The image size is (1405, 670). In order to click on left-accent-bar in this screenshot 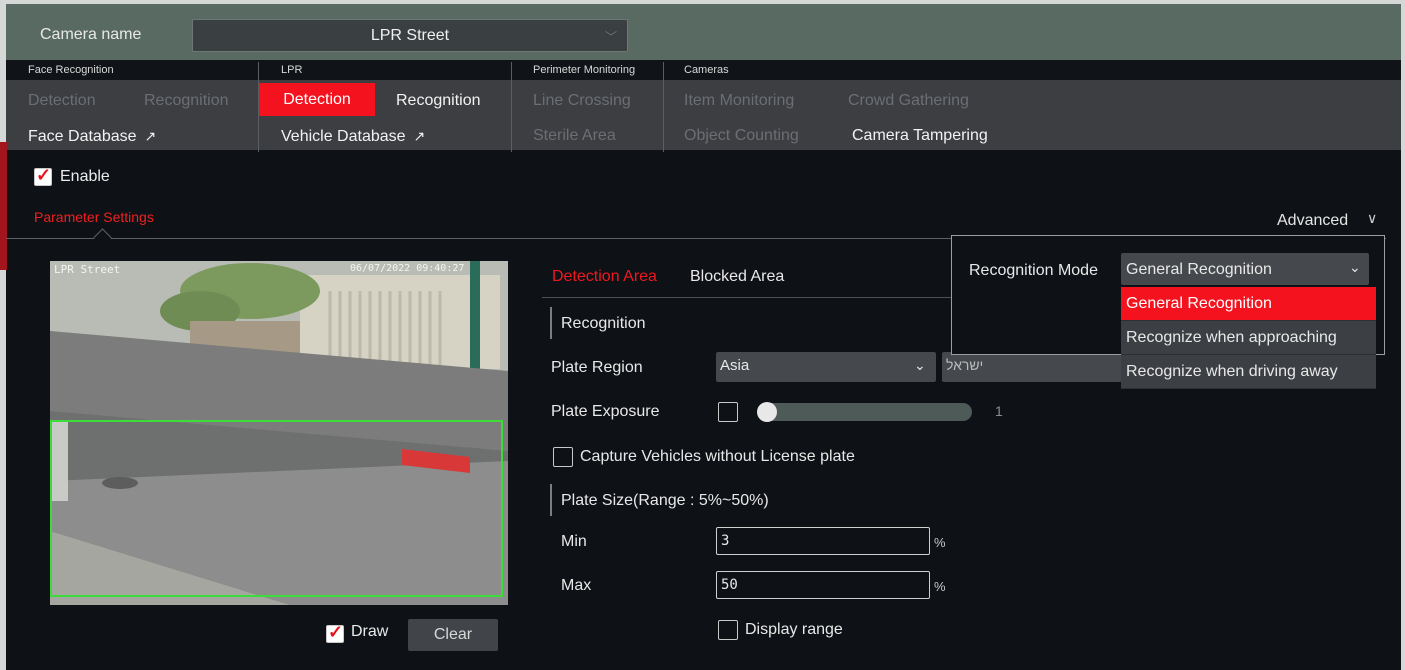, I will do `click(3, 206)`.